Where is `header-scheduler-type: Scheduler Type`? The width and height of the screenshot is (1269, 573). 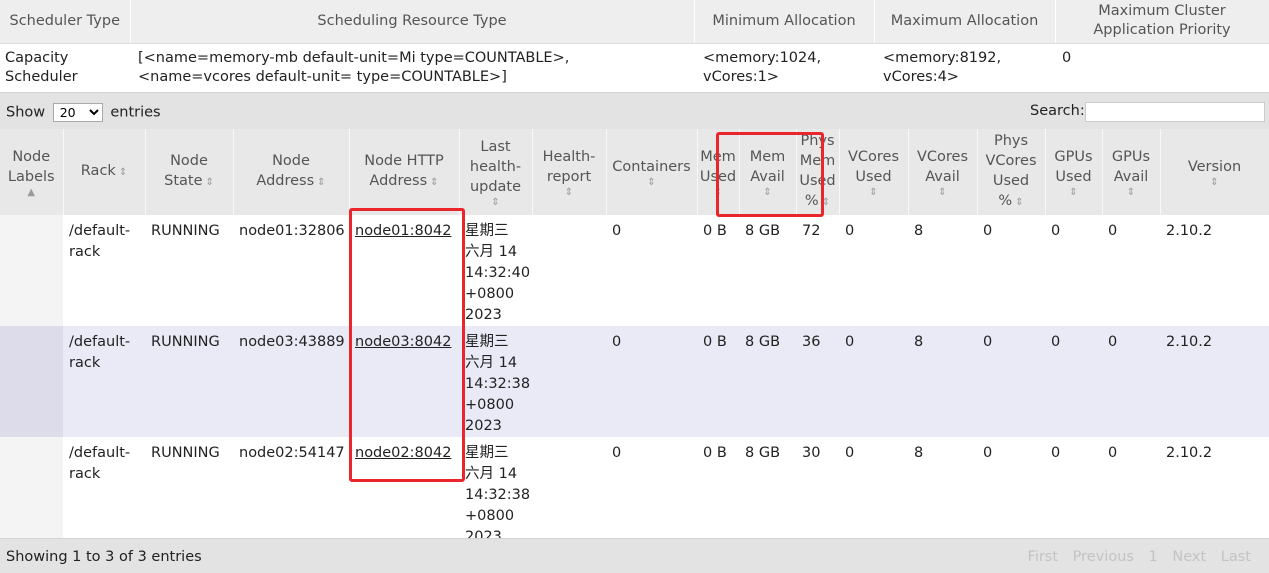 header-scheduler-type: Scheduler Type is located at coordinates (65, 22).